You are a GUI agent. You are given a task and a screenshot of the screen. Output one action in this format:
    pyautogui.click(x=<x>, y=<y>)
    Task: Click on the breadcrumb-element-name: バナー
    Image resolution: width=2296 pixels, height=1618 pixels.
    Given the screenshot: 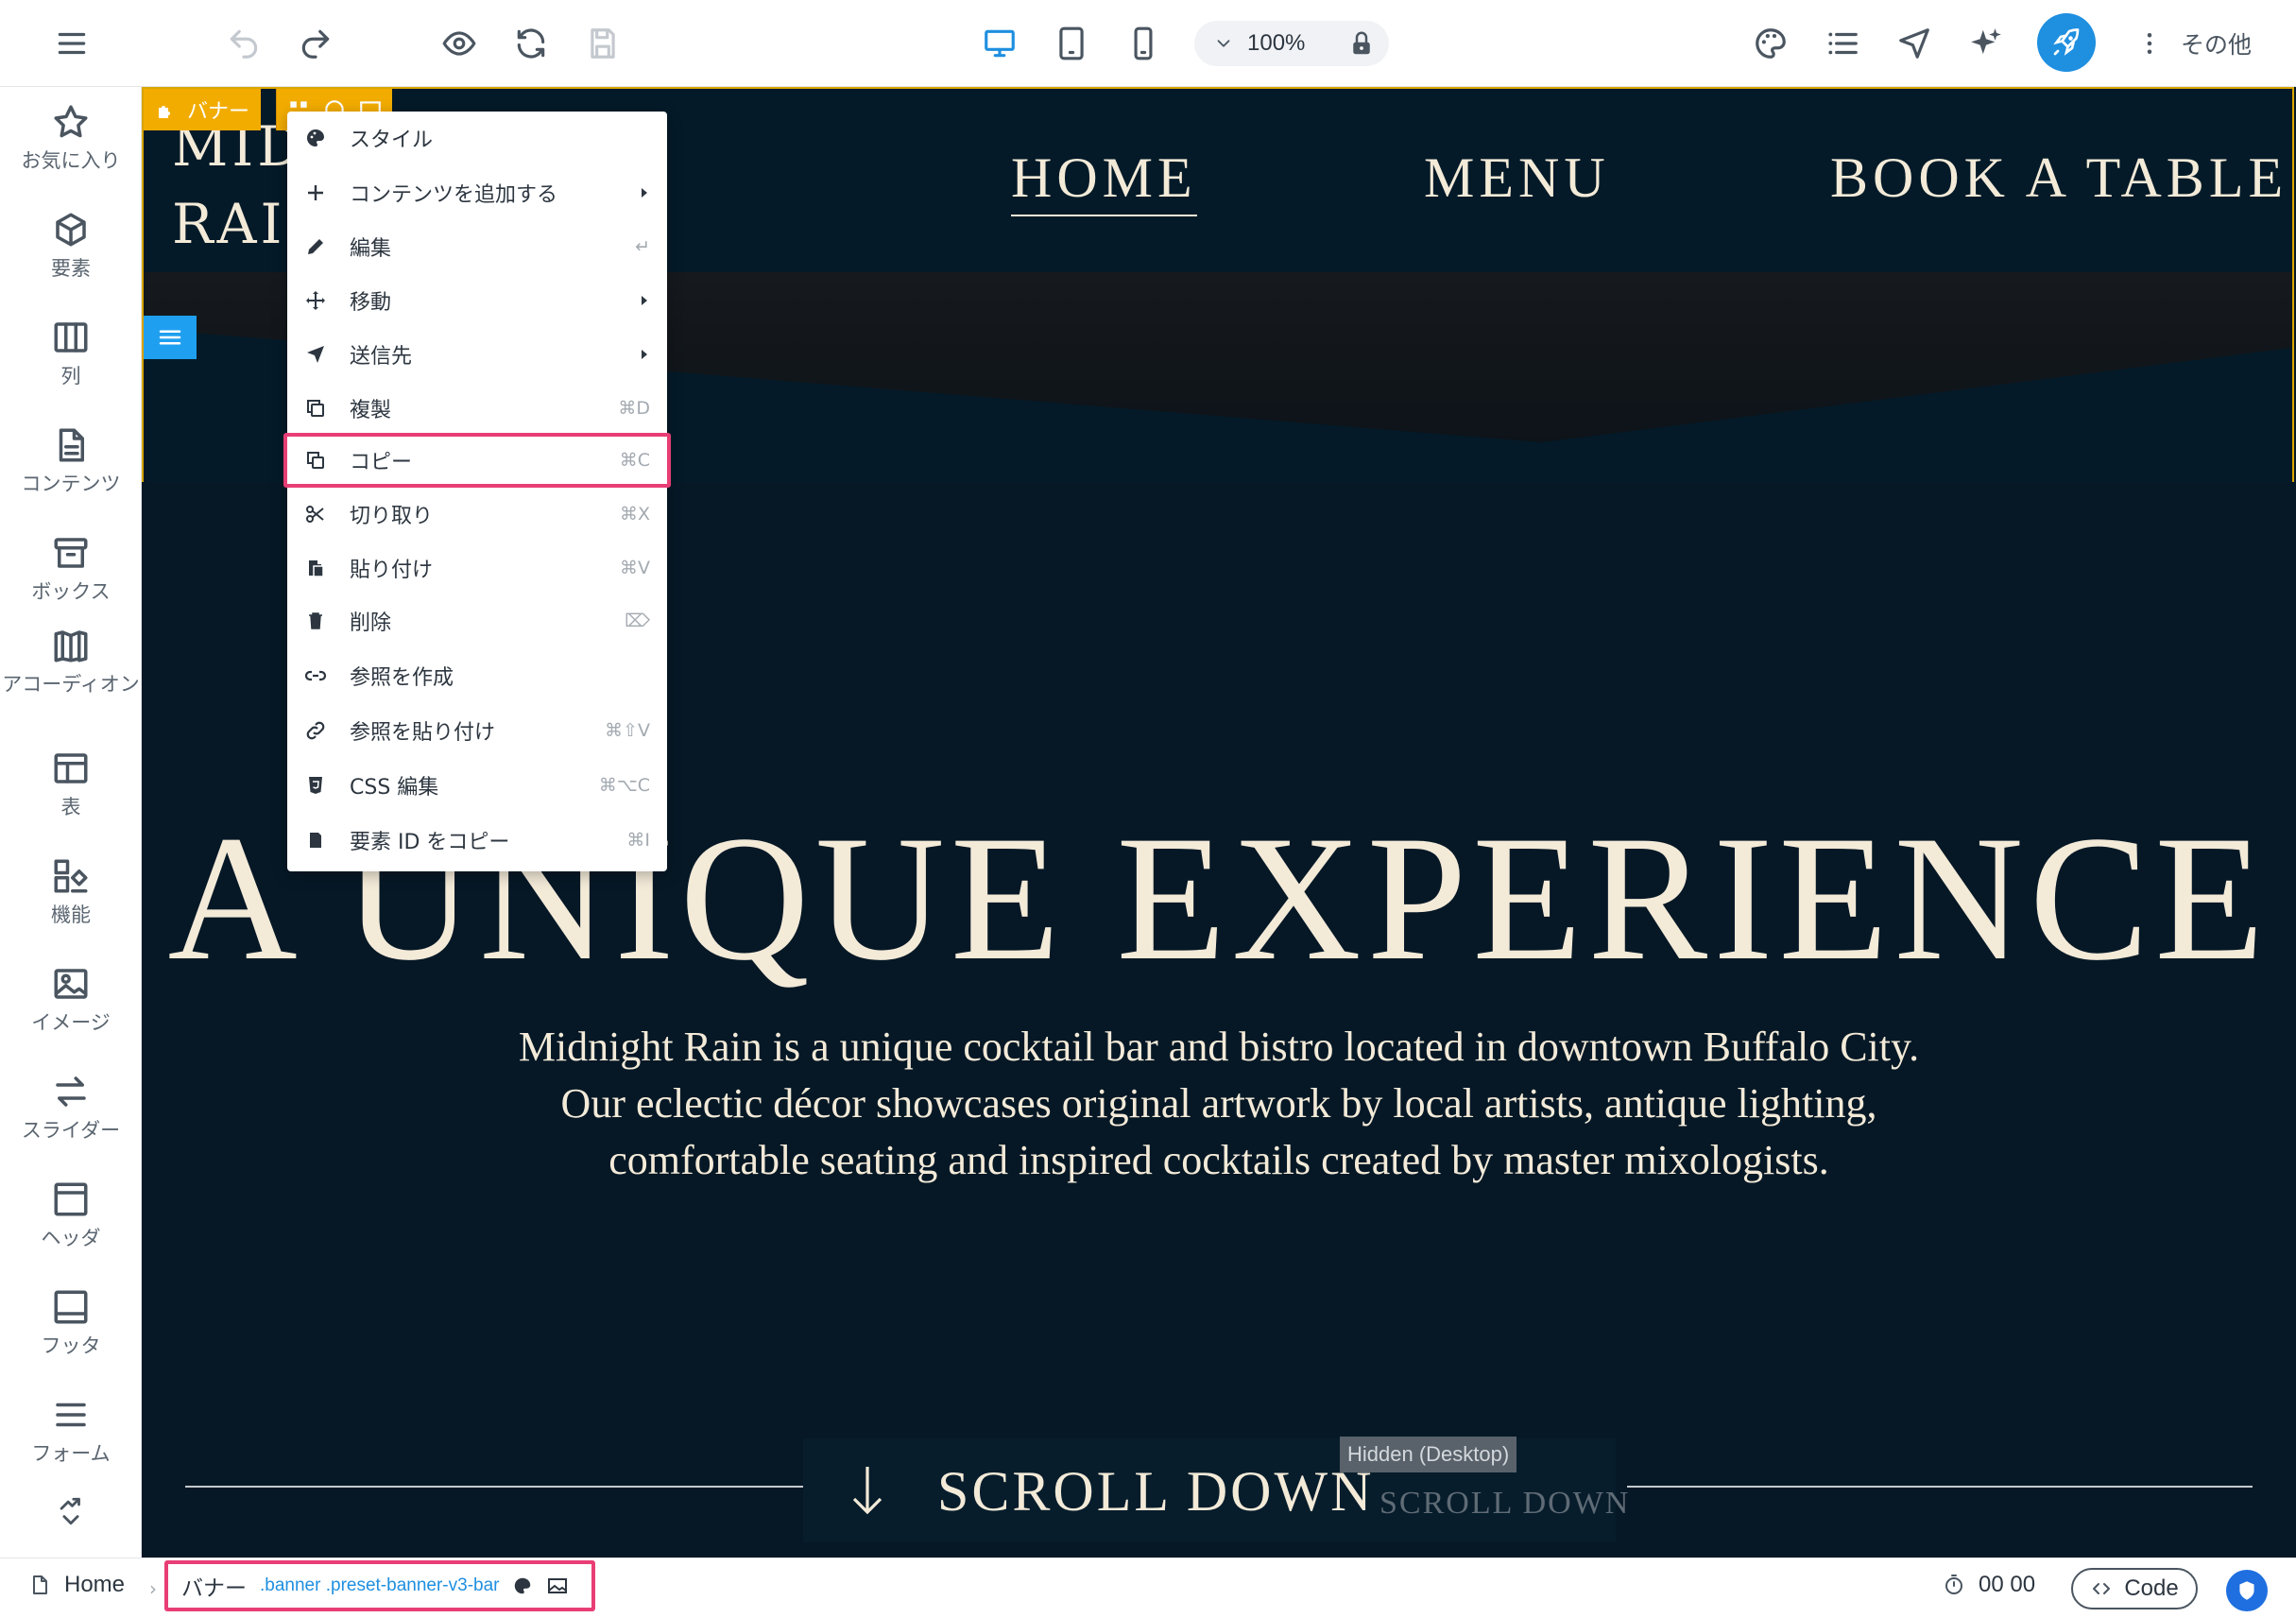 What is the action you would take?
    pyautogui.click(x=214, y=1586)
    